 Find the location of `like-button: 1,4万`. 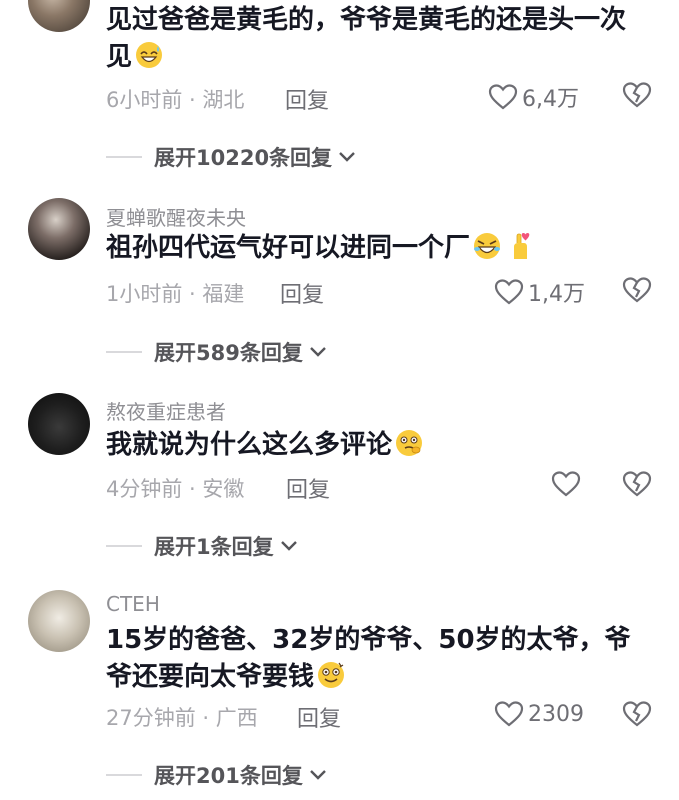

like-button: 1,4万 is located at coordinates (539, 292).